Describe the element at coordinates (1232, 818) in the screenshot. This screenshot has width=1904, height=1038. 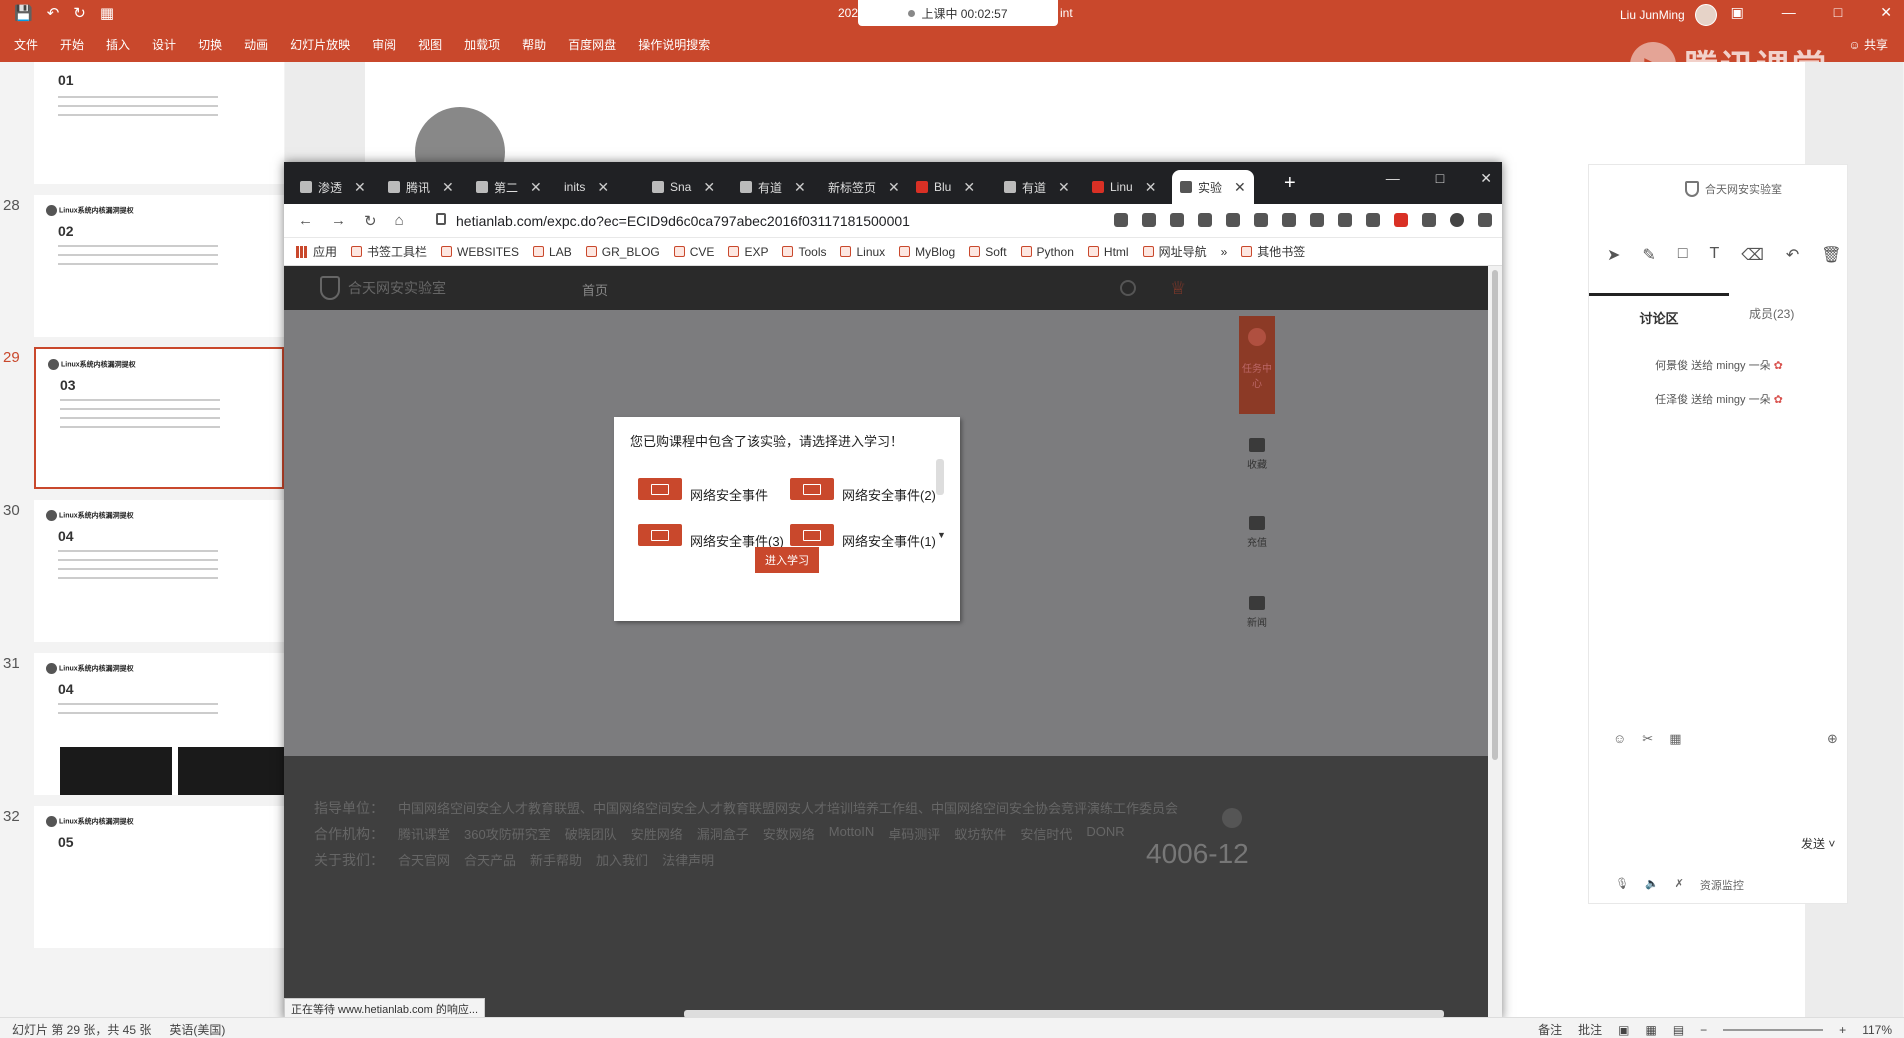
I see `notification-bell-icon` at that location.